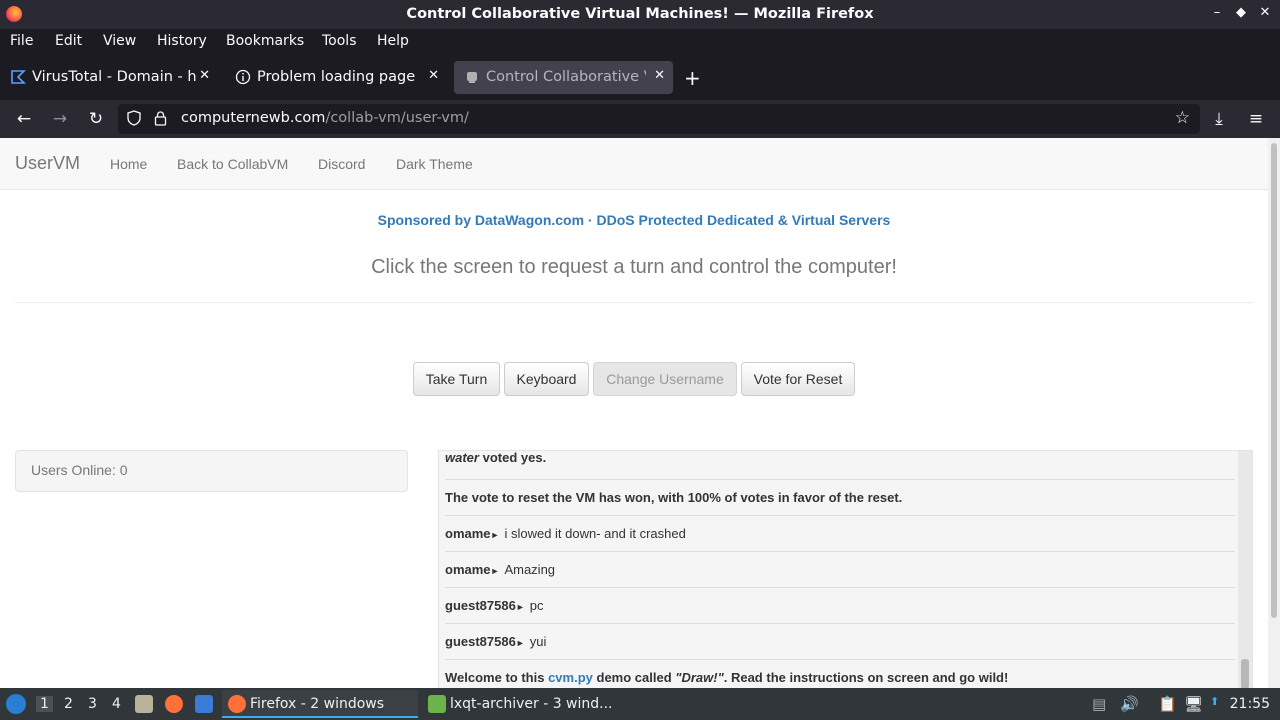 The height and width of the screenshot is (720, 1280). Describe the element at coordinates (1274, 413) in the screenshot. I see `page-scrollbar` at that location.